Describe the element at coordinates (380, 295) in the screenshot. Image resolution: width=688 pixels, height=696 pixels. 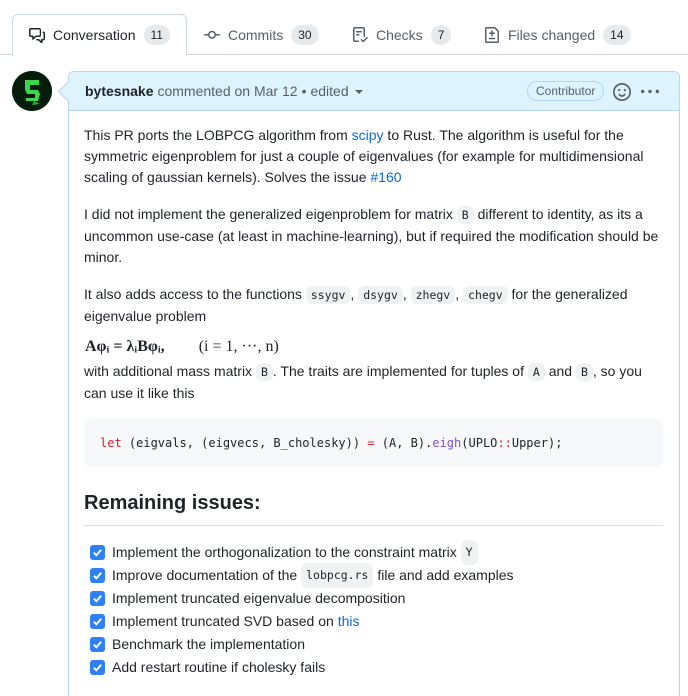
I see `inline-code: dsygv` at that location.